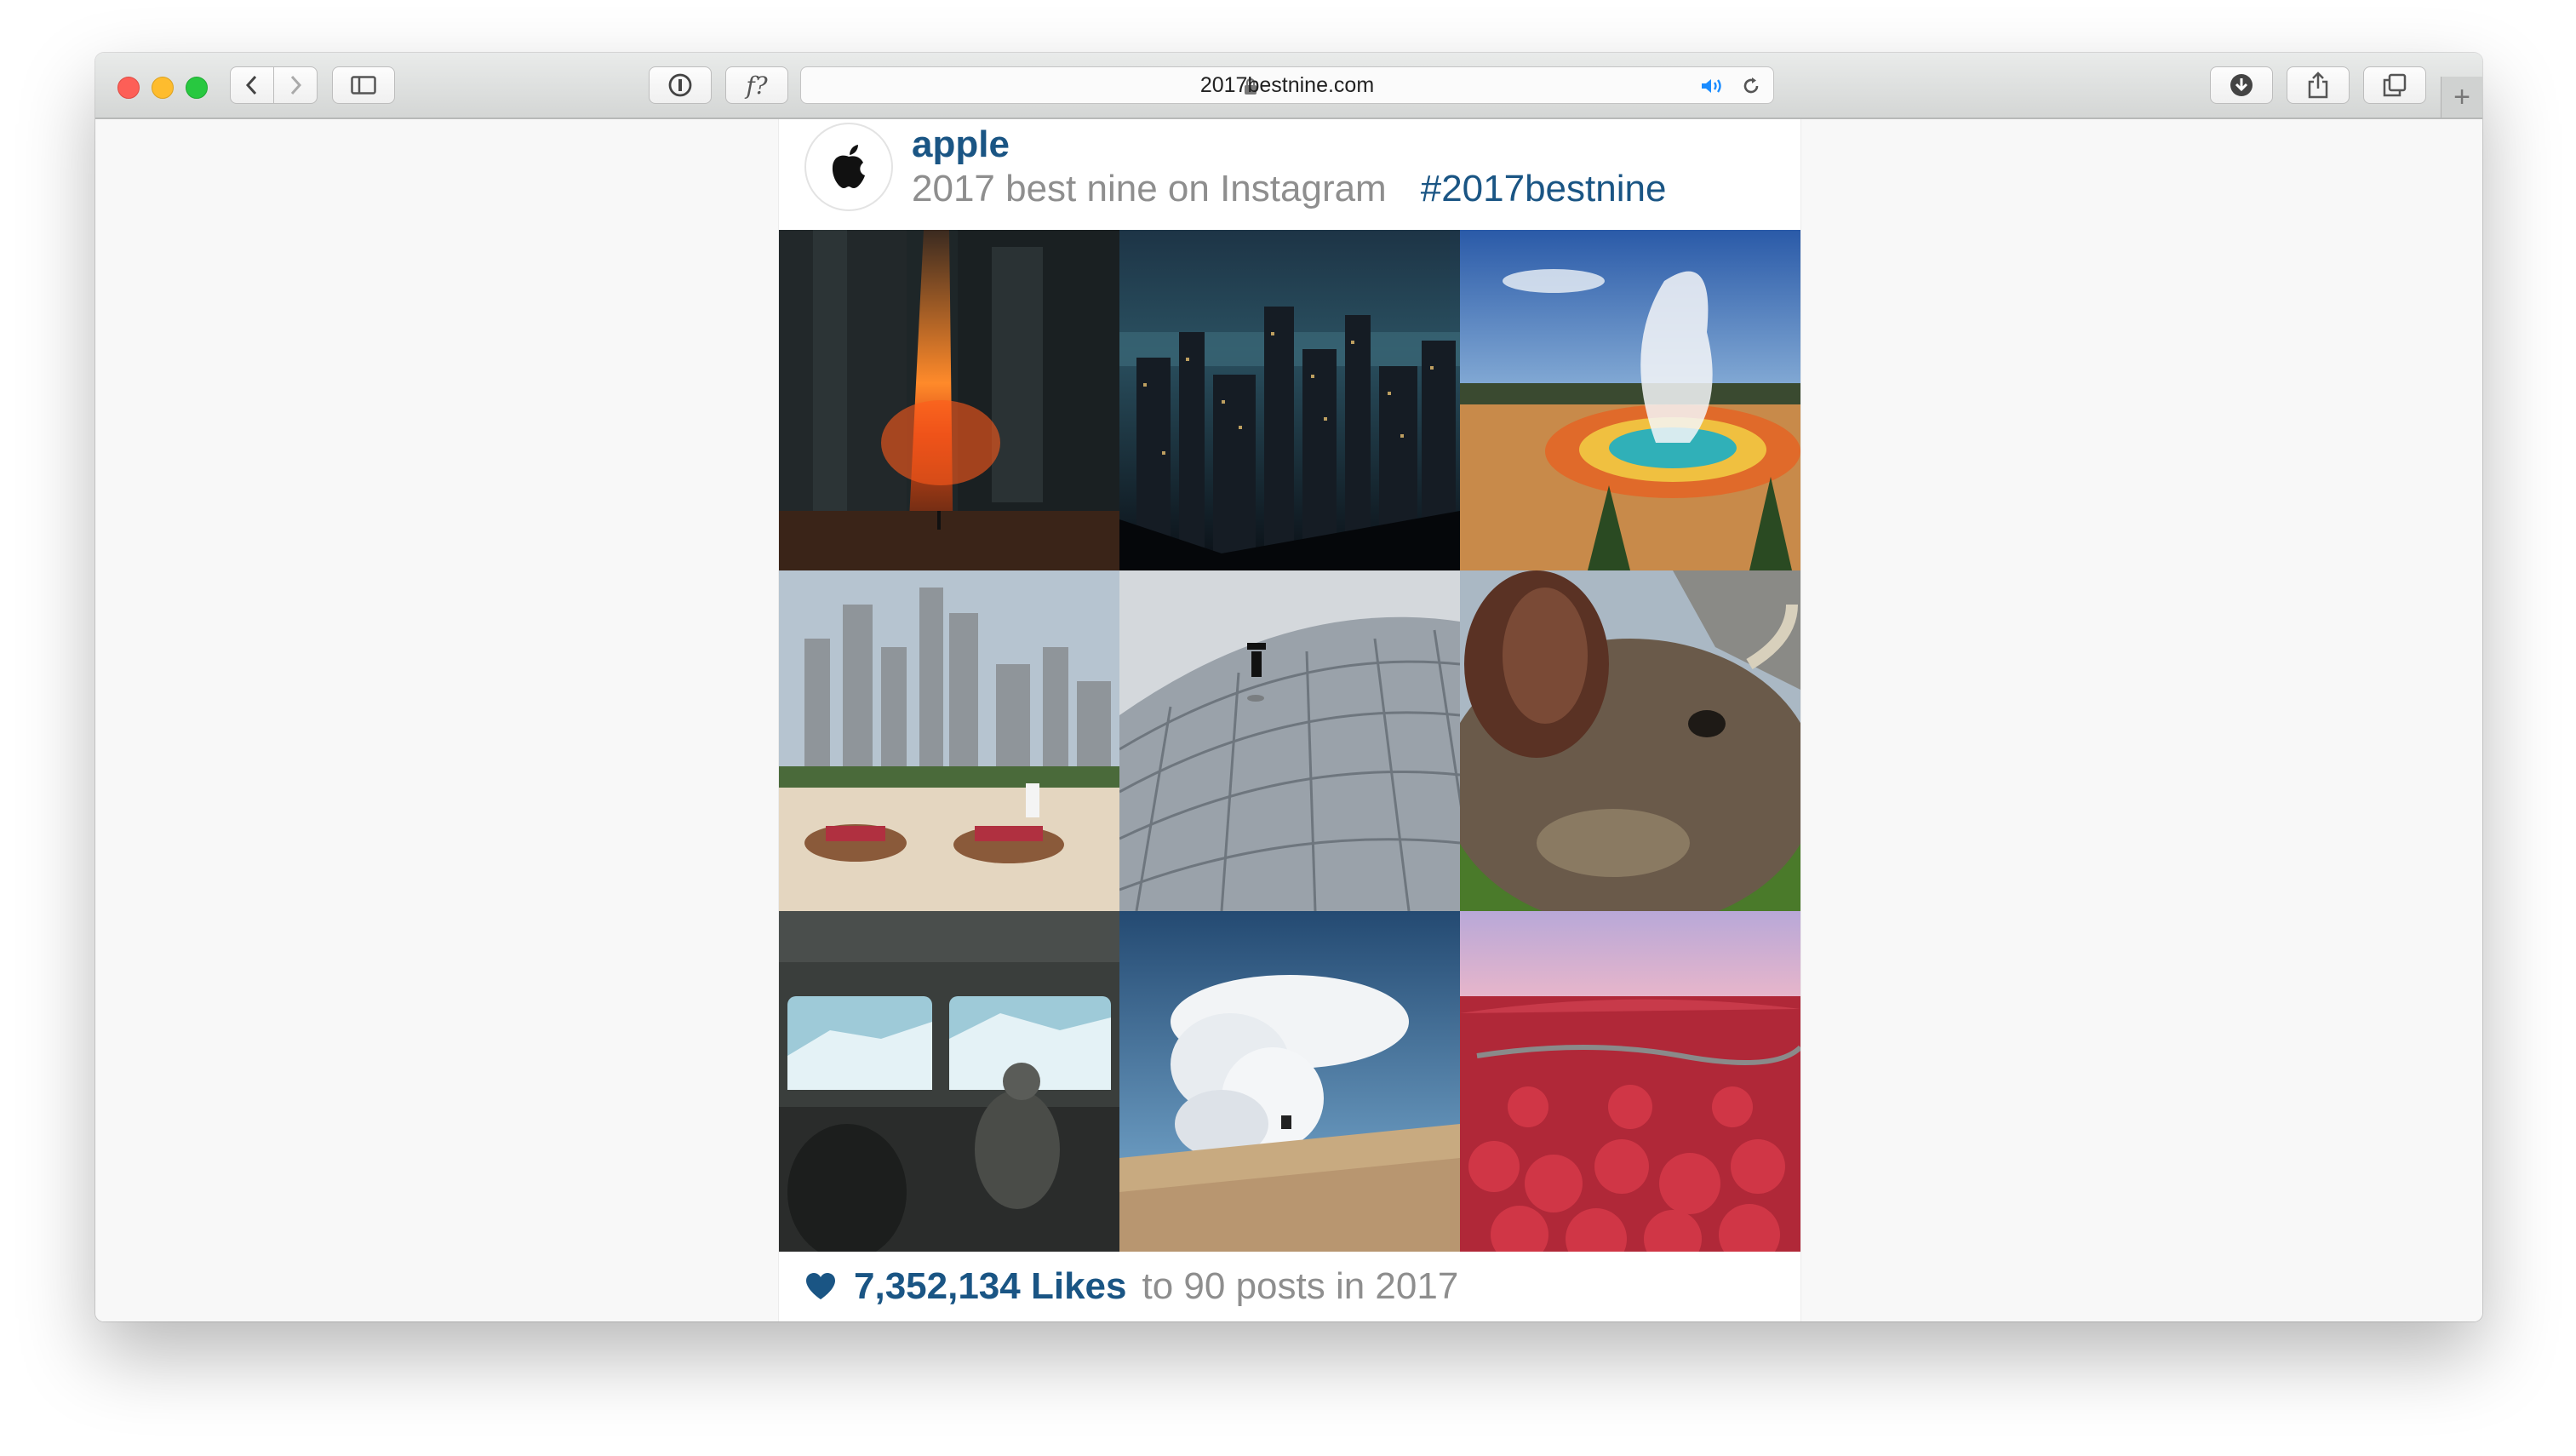 This screenshot has width=2576, height=1456. What do you see at coordinates (949, 400) in the screenshot?
I see `photo-city-sunset` at bounding box center [949, 400].